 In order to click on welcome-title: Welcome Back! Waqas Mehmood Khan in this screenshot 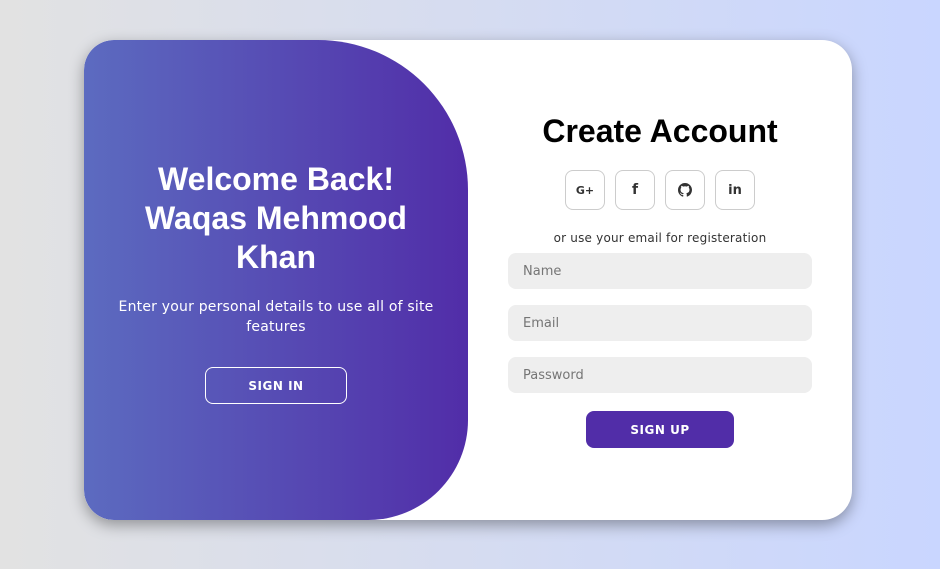, I will do `click(276, 218)`.